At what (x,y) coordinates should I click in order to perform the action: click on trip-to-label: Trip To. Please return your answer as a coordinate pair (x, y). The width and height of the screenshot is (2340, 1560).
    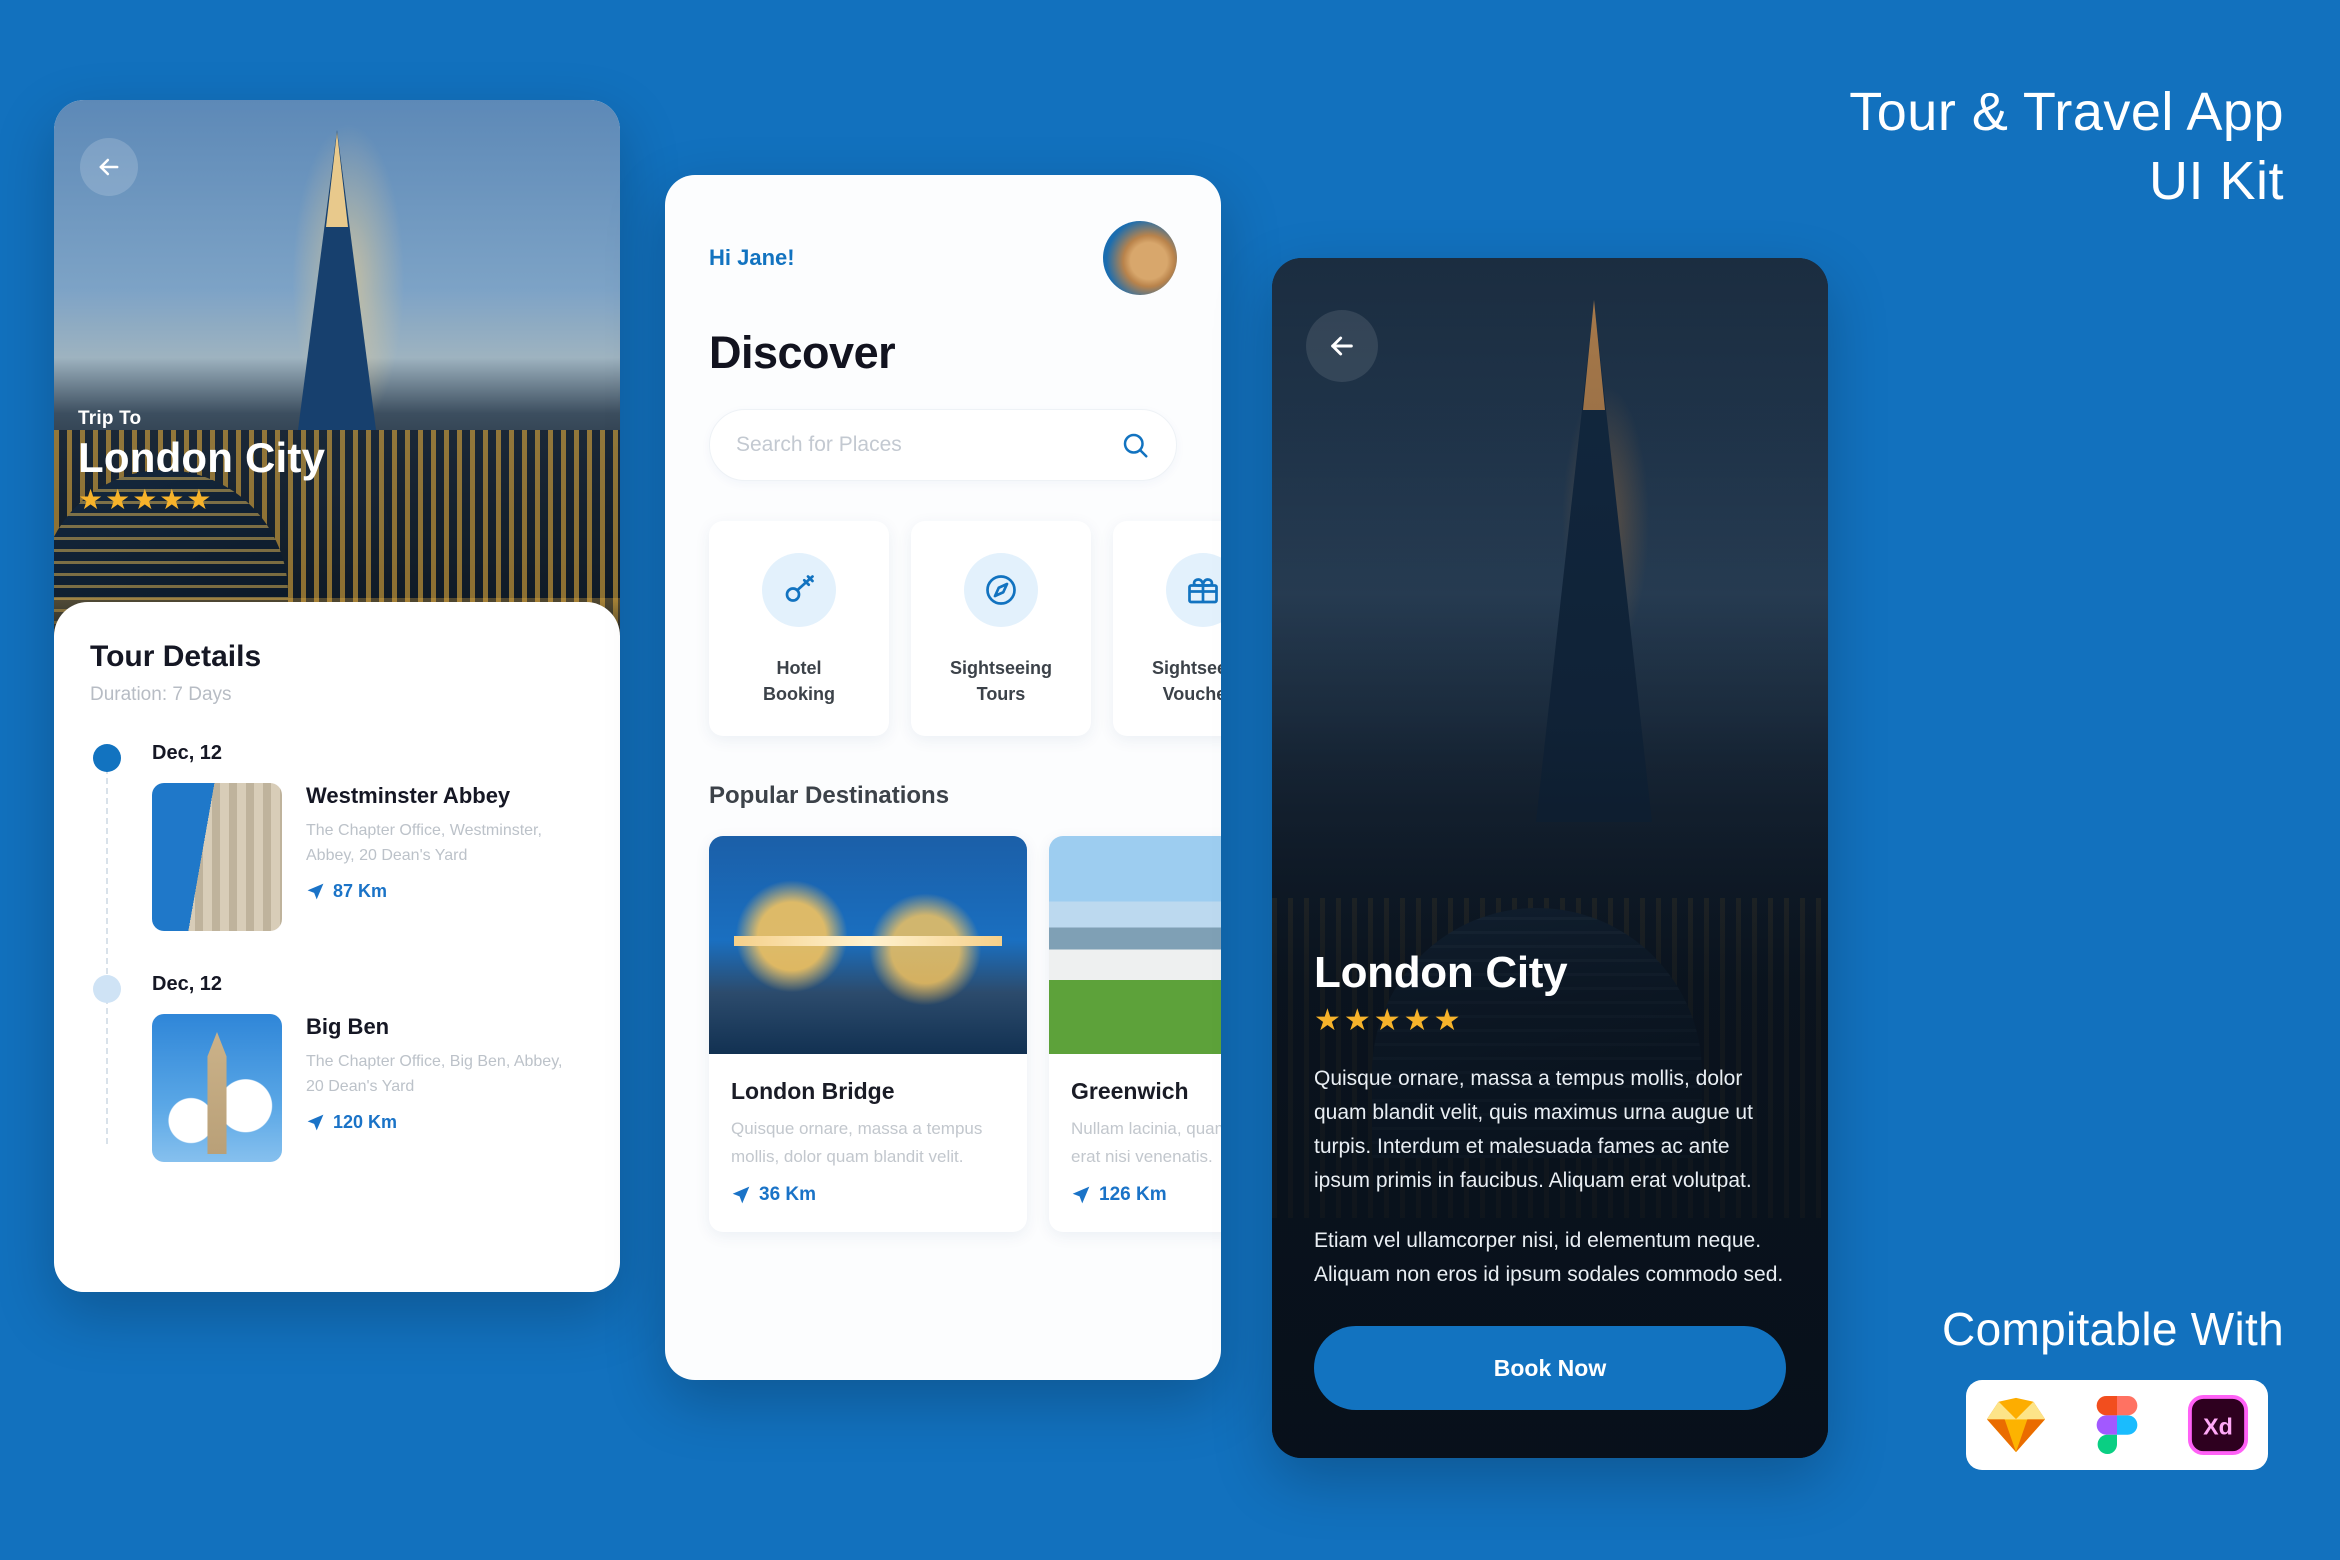
    Looking at the image, I should click on (110, 418).